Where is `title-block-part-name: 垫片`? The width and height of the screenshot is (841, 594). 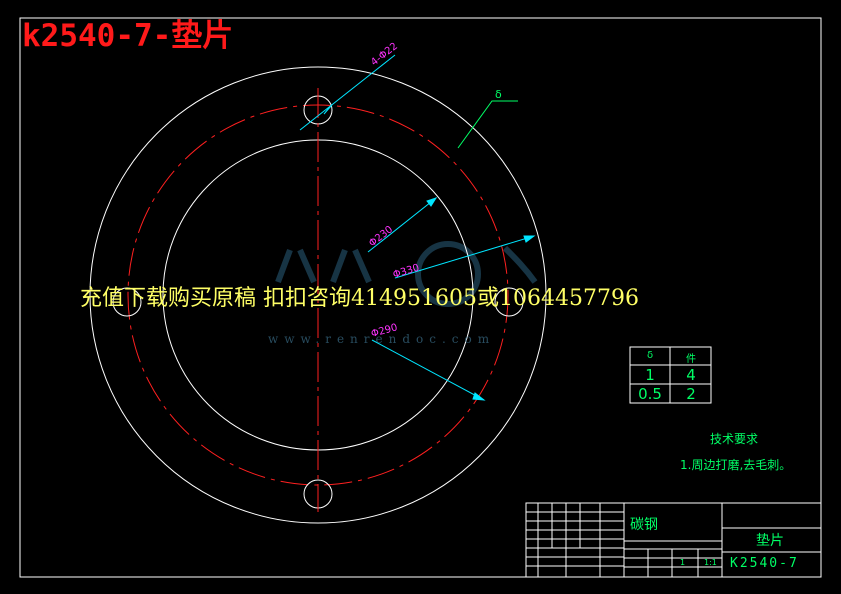 title-block-part-name: 垫片 is located at coordinates (770, 541).